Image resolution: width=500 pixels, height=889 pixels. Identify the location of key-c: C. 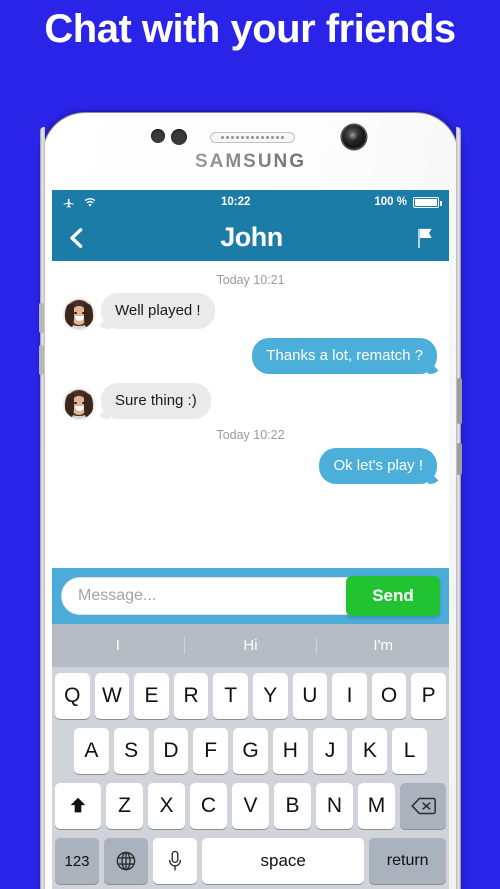
(208, 806).